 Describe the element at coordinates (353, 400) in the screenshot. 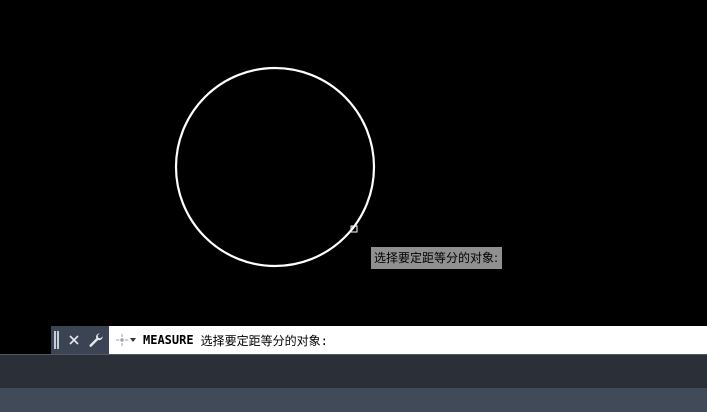

I see `status-bar` at that location.